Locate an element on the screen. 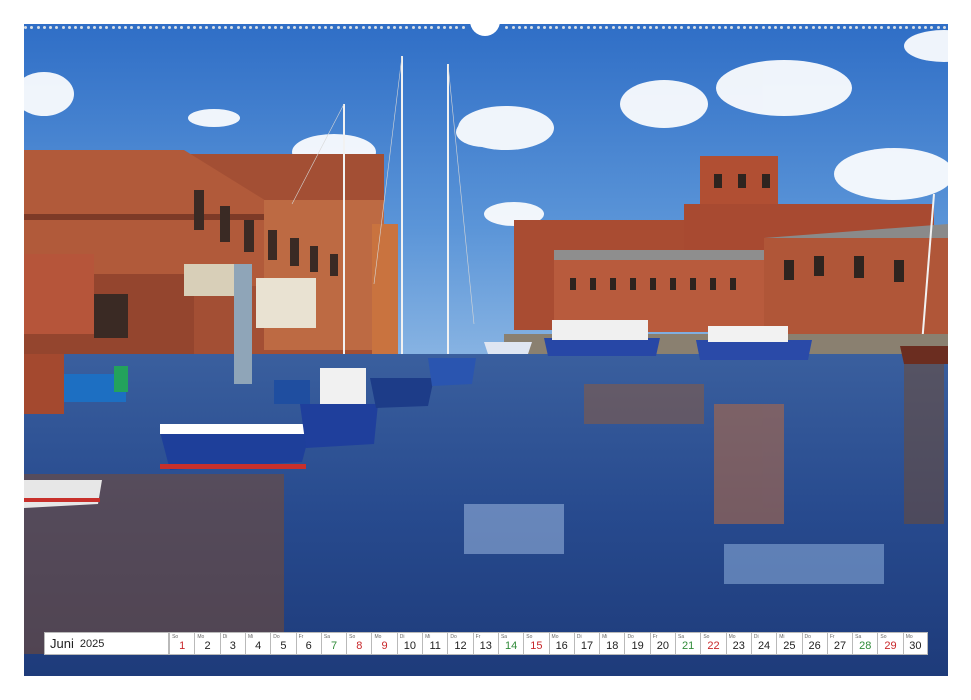 The height and width of the screenshot is (700, 971). day-cell: Sa 14 is located at coordinates (510, 643).